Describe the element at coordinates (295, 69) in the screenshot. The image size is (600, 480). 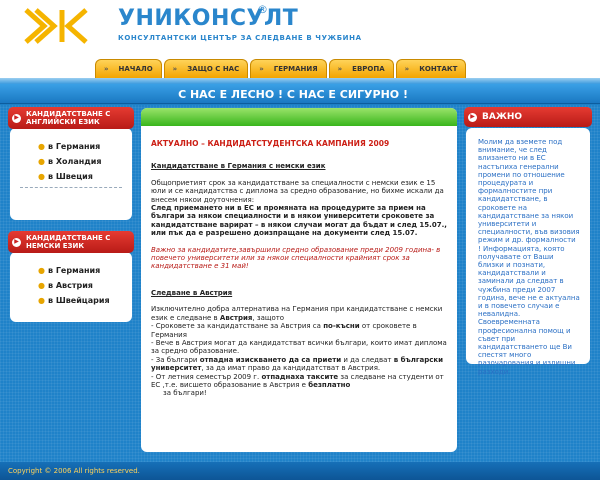
I see `nav-label: ГЕРМАНИЯ` at that location.